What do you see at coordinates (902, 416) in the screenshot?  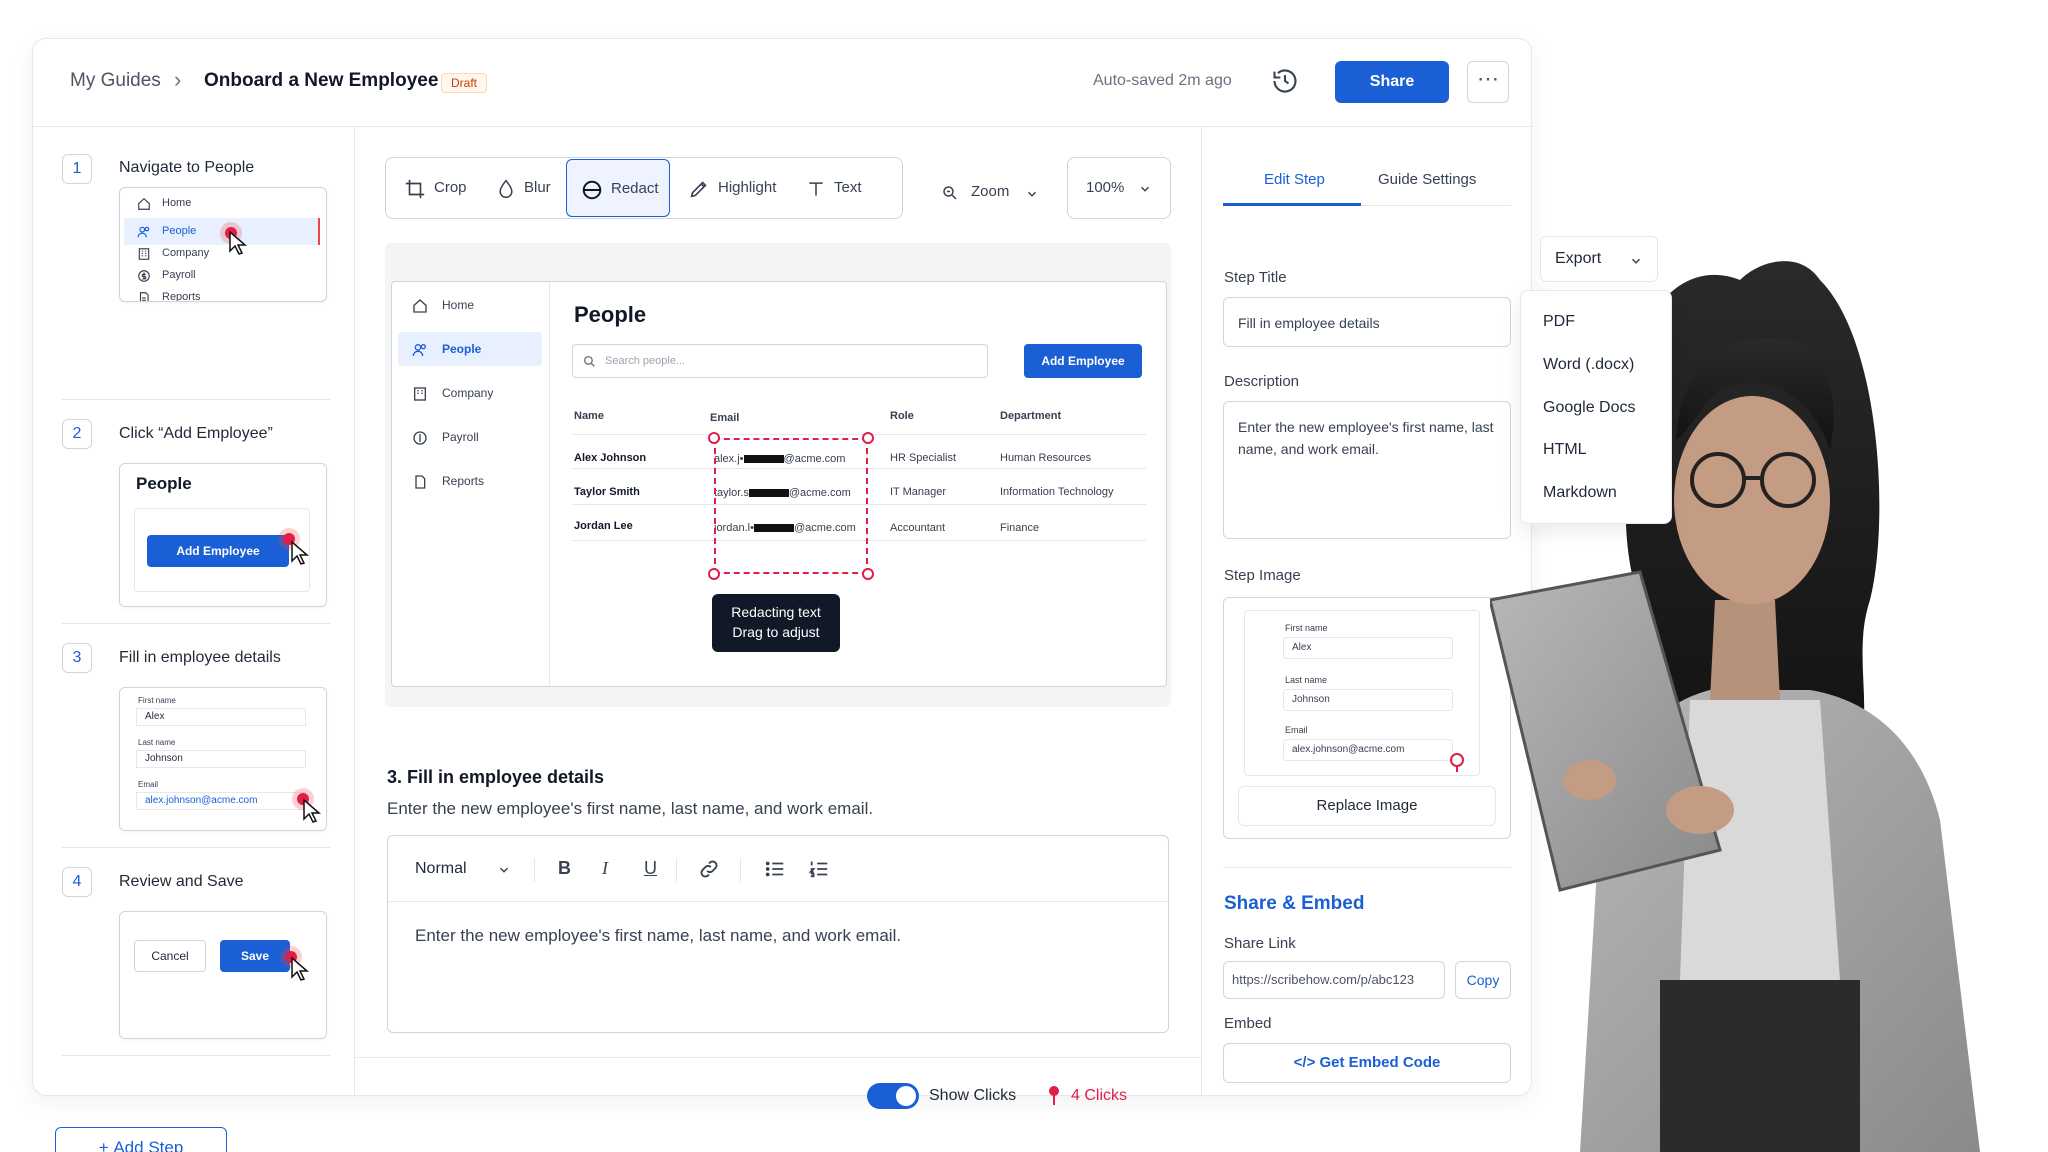 I see `column-header: Role` at bounding box center [902, 416].